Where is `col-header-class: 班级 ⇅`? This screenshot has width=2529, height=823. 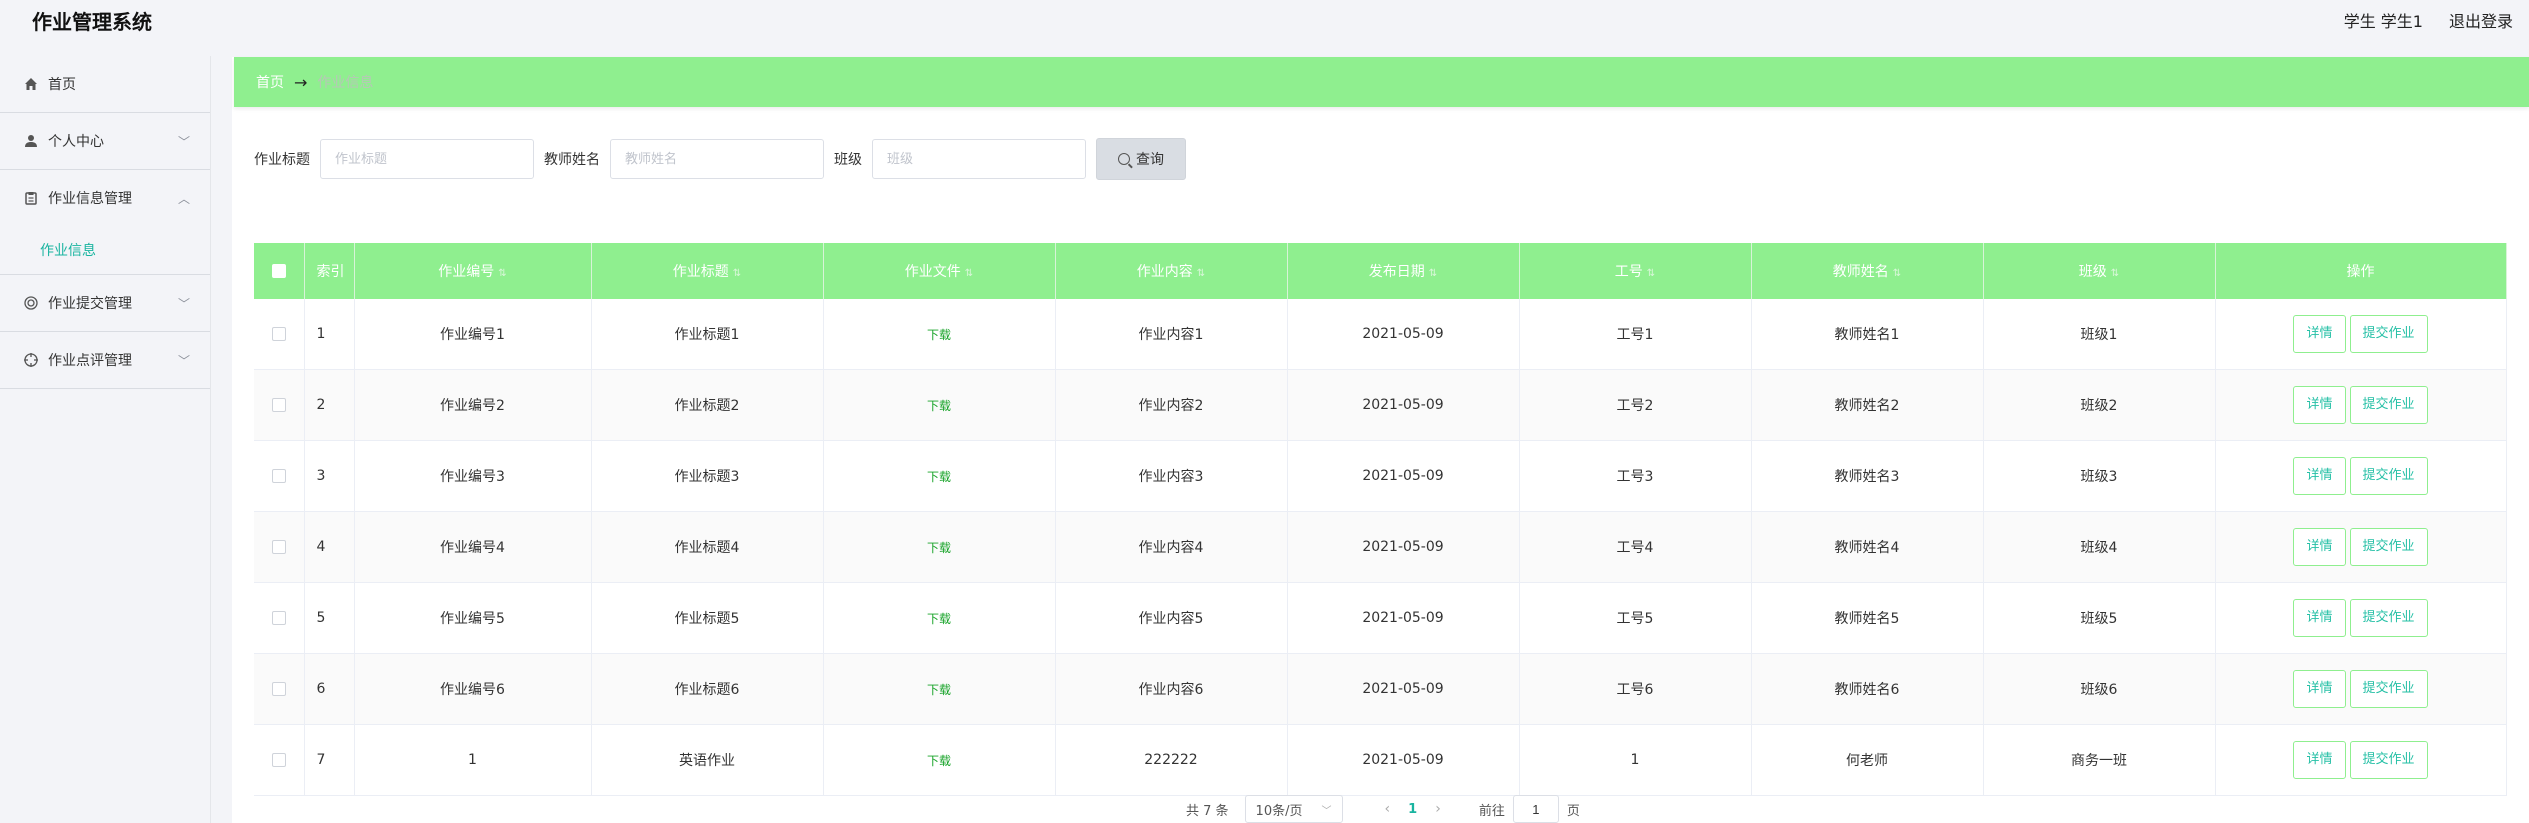
col-header-class: 班级 ⇅ is located at coordinates (2099, 271).